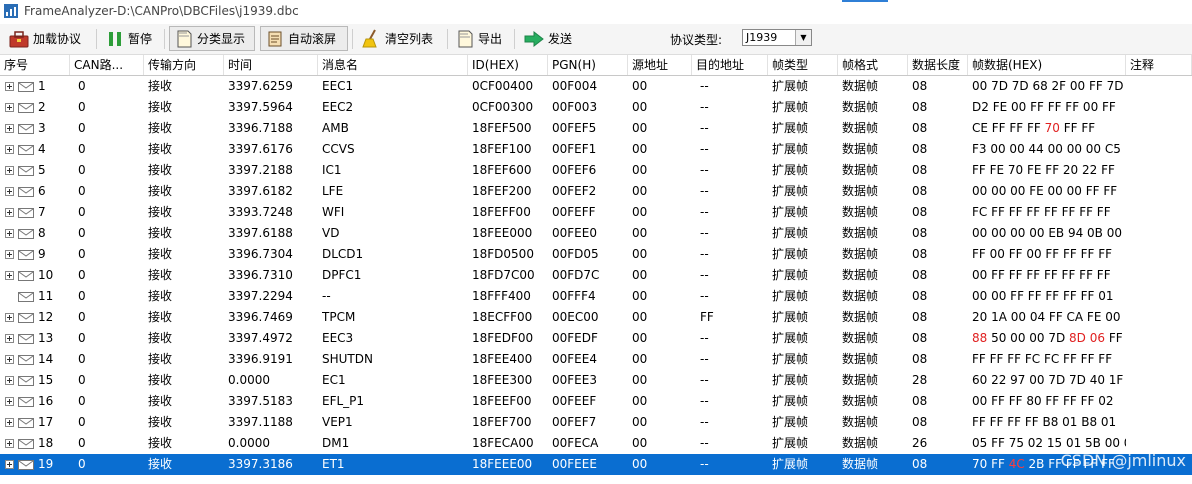  What do you see at coordinates (400, 38) in the screenshot?
I see `clear-list-button: 清空列表` at bounding box center [400, 38].